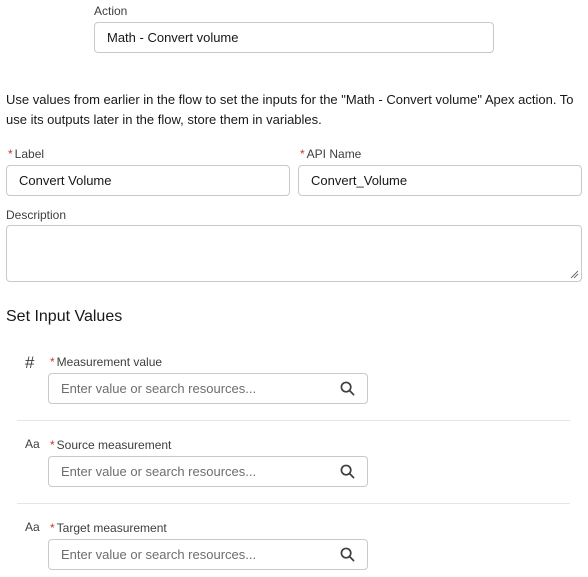 The width and height of the screenshot is (588, 577). I want to click on label-field-label: * Label, so click(26, 154).